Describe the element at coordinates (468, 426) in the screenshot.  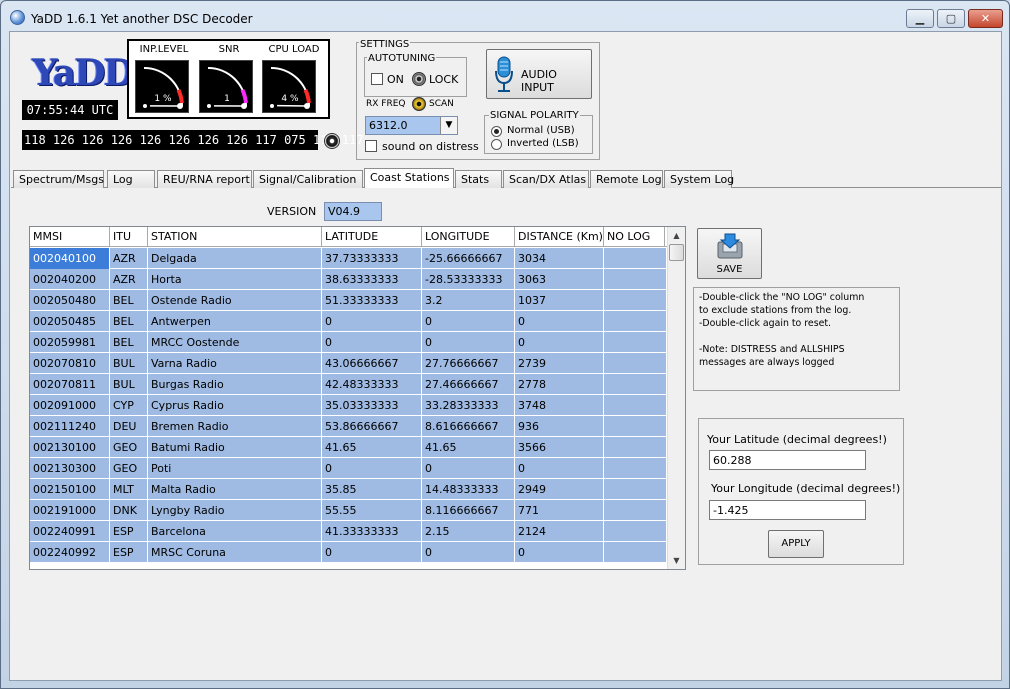
I see `cell-longitude: 8.616666667` at that location.